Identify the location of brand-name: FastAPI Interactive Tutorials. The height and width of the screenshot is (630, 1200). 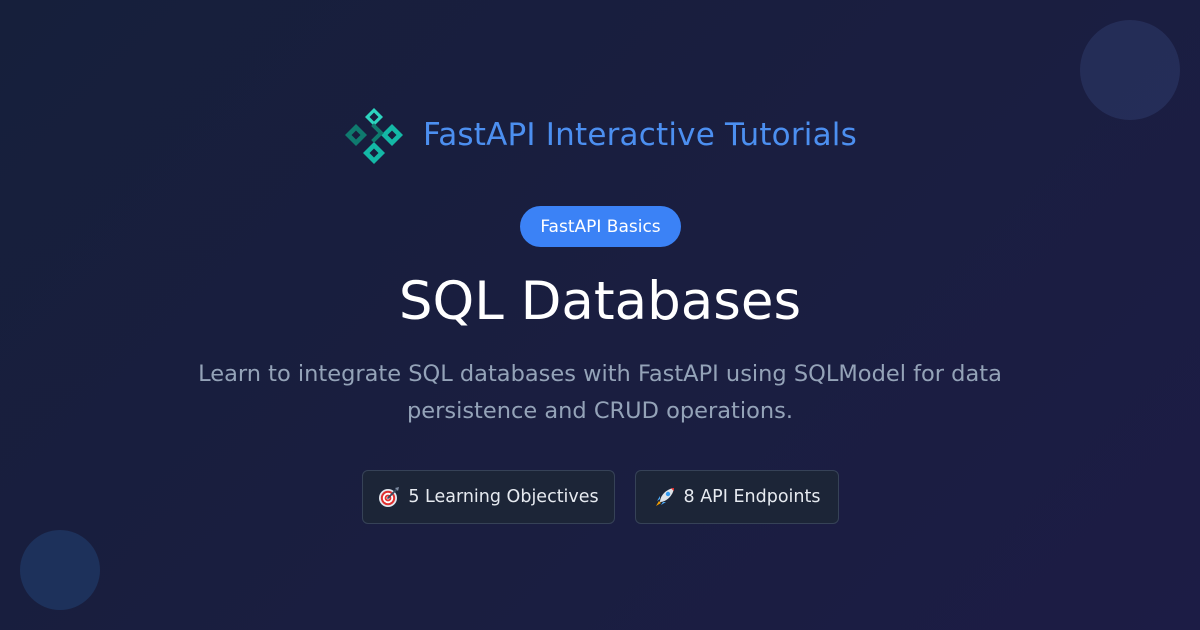
(640, 135).